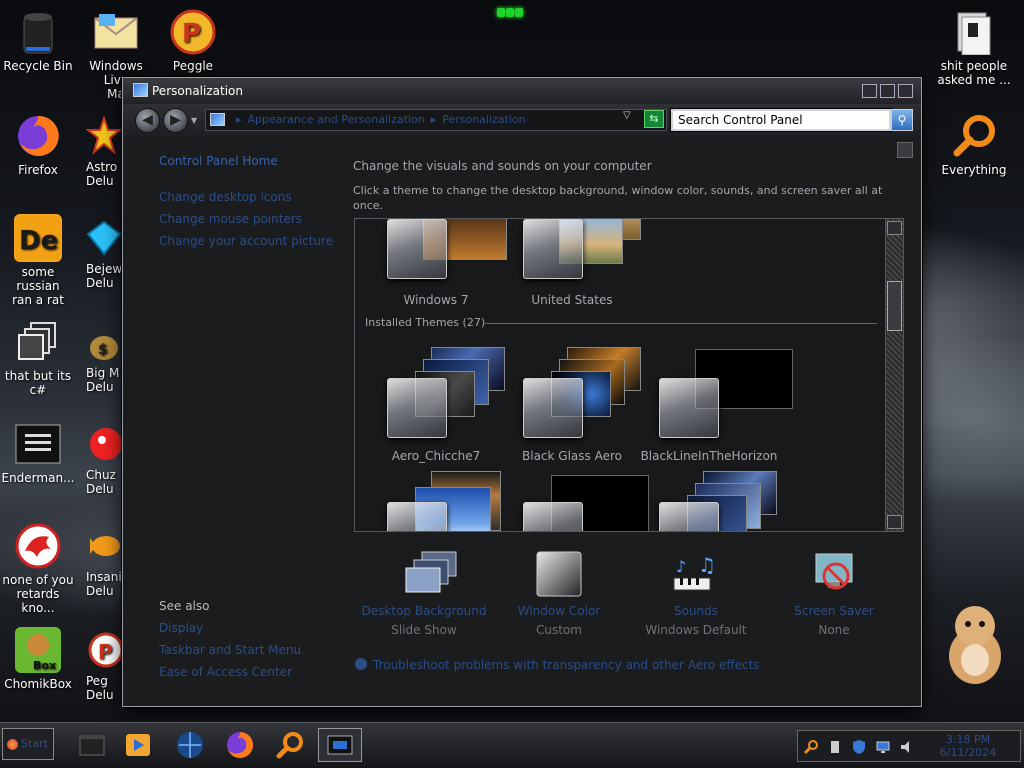  Describe the element at coordinates (781, 120) in the screenshot. I see `search-input` at that location.